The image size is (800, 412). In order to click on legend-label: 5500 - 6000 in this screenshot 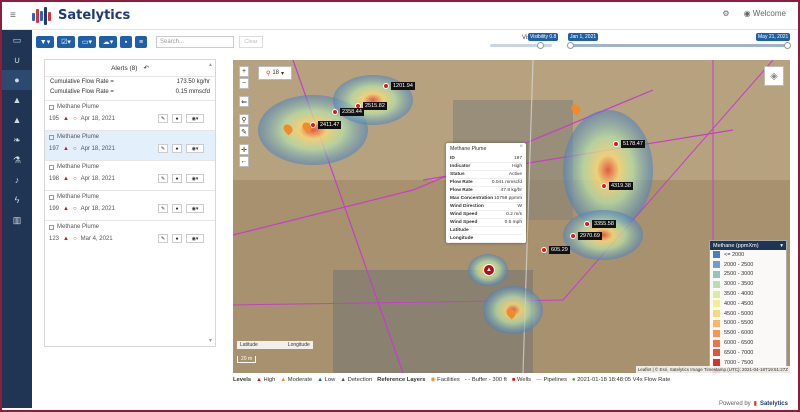, I will do `click(739, 333)`.